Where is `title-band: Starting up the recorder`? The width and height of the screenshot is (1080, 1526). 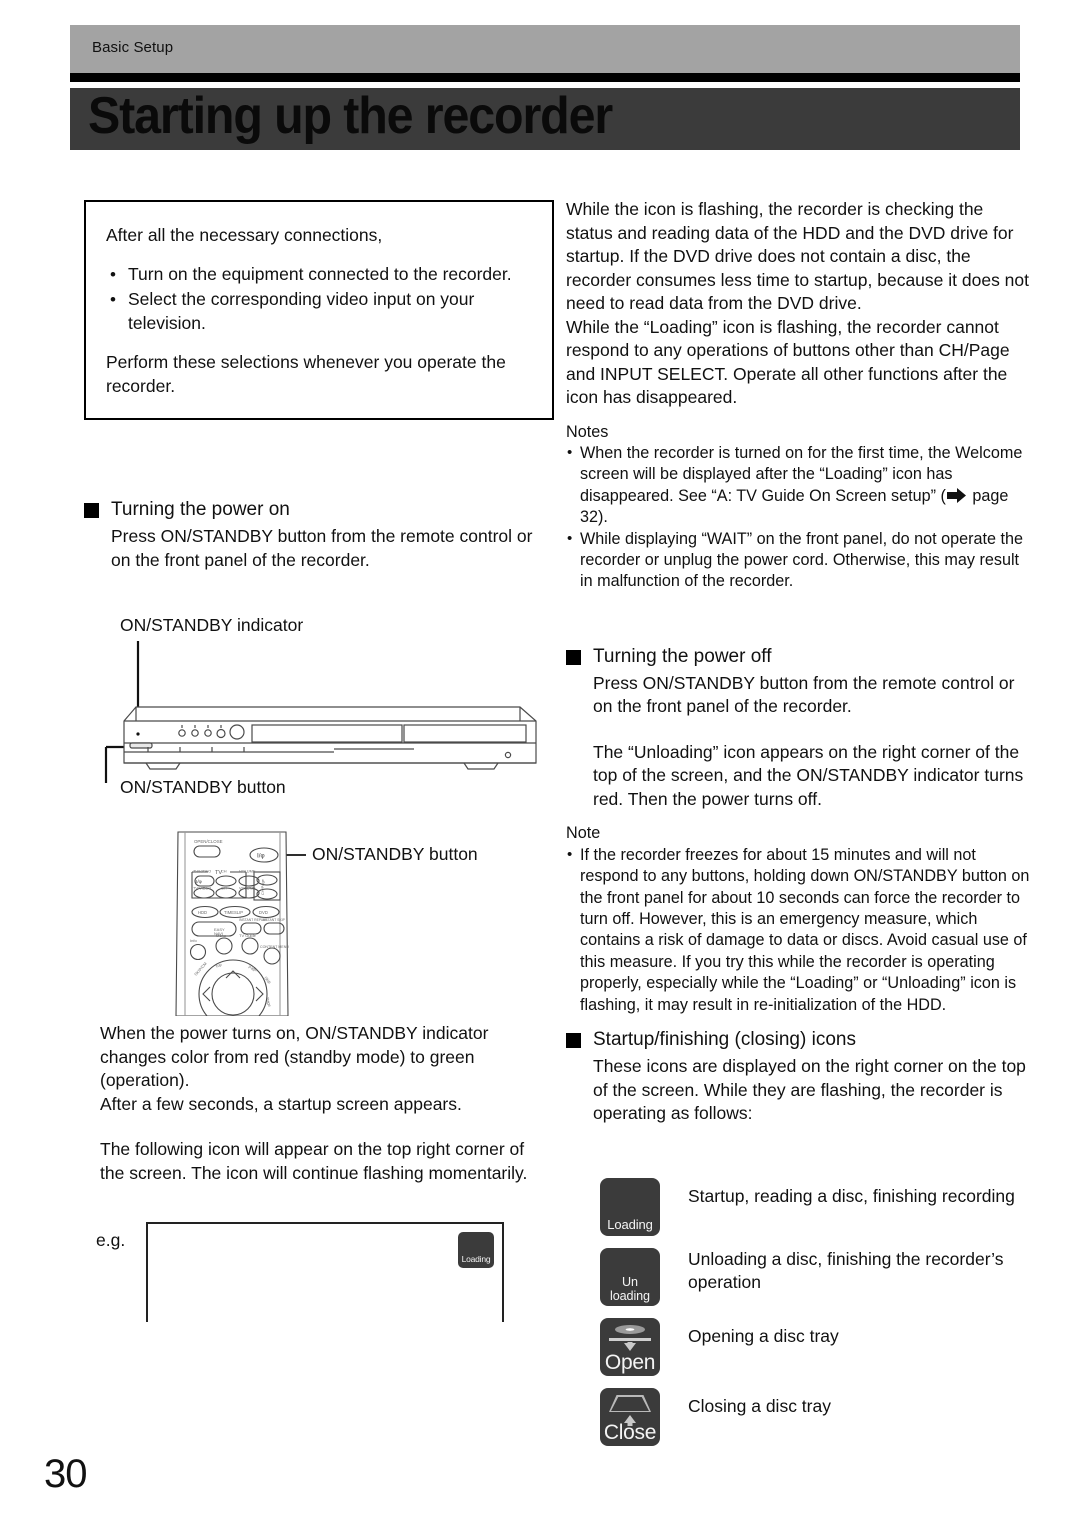
title-band: Starting up the recorder is located at coordinates (545, 118).